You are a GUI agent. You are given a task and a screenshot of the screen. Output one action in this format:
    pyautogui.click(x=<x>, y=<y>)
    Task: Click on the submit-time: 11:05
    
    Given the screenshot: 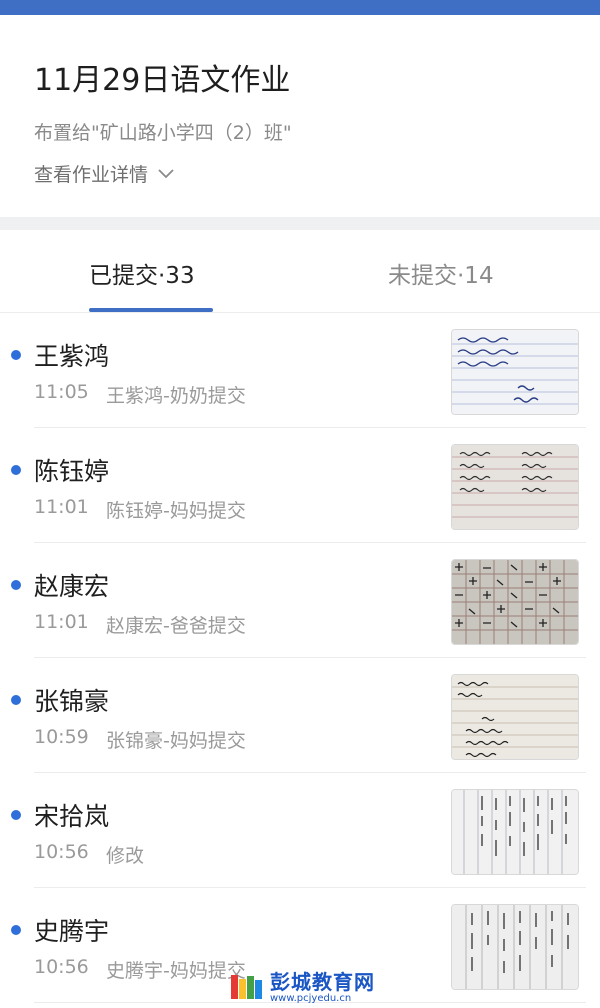 What is the action you would take?
    pyautogui.click(x=61, y=392)
    